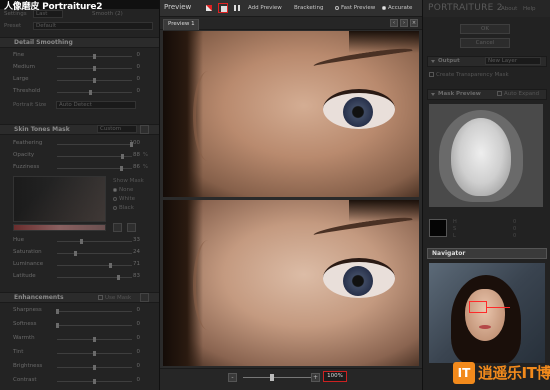 The width and height of the screenshot is (550, 390). I want to click on enhance-slider-sharpness: Sharpness 0, so click(79, 311).